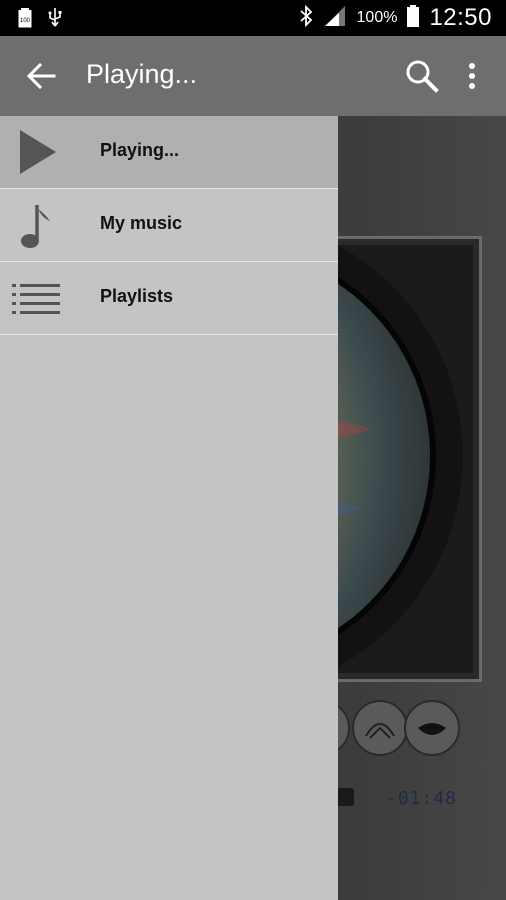  What do you see at coordinates (37, 152) in the screenshot?
I see `play-icon` at bounding box center [37, 152].